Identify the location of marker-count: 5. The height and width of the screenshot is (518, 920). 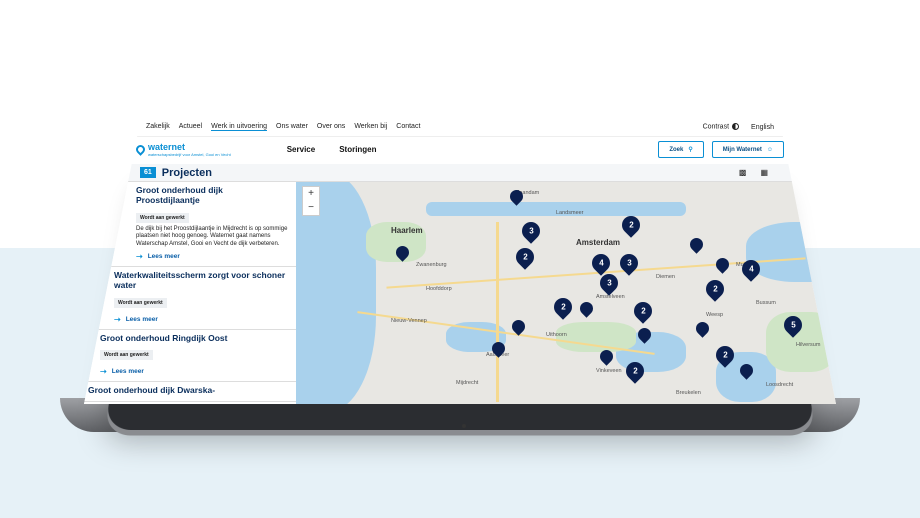
(793, 325).